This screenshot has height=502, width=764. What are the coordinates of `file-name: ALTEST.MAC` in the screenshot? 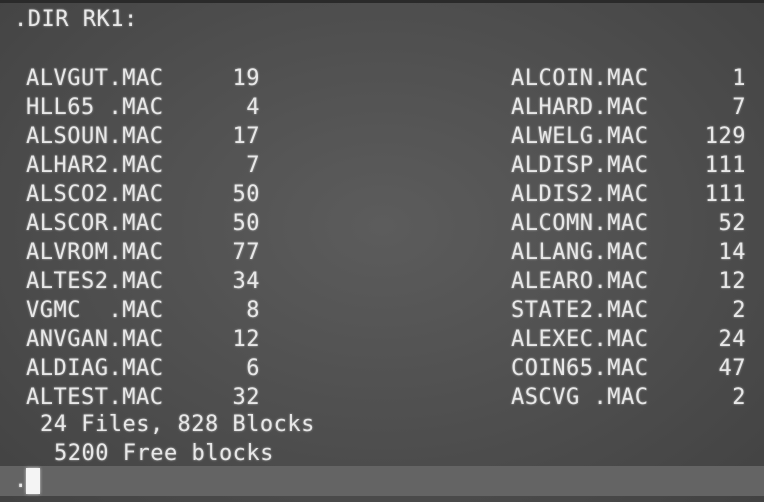 It's located at (95, 397).